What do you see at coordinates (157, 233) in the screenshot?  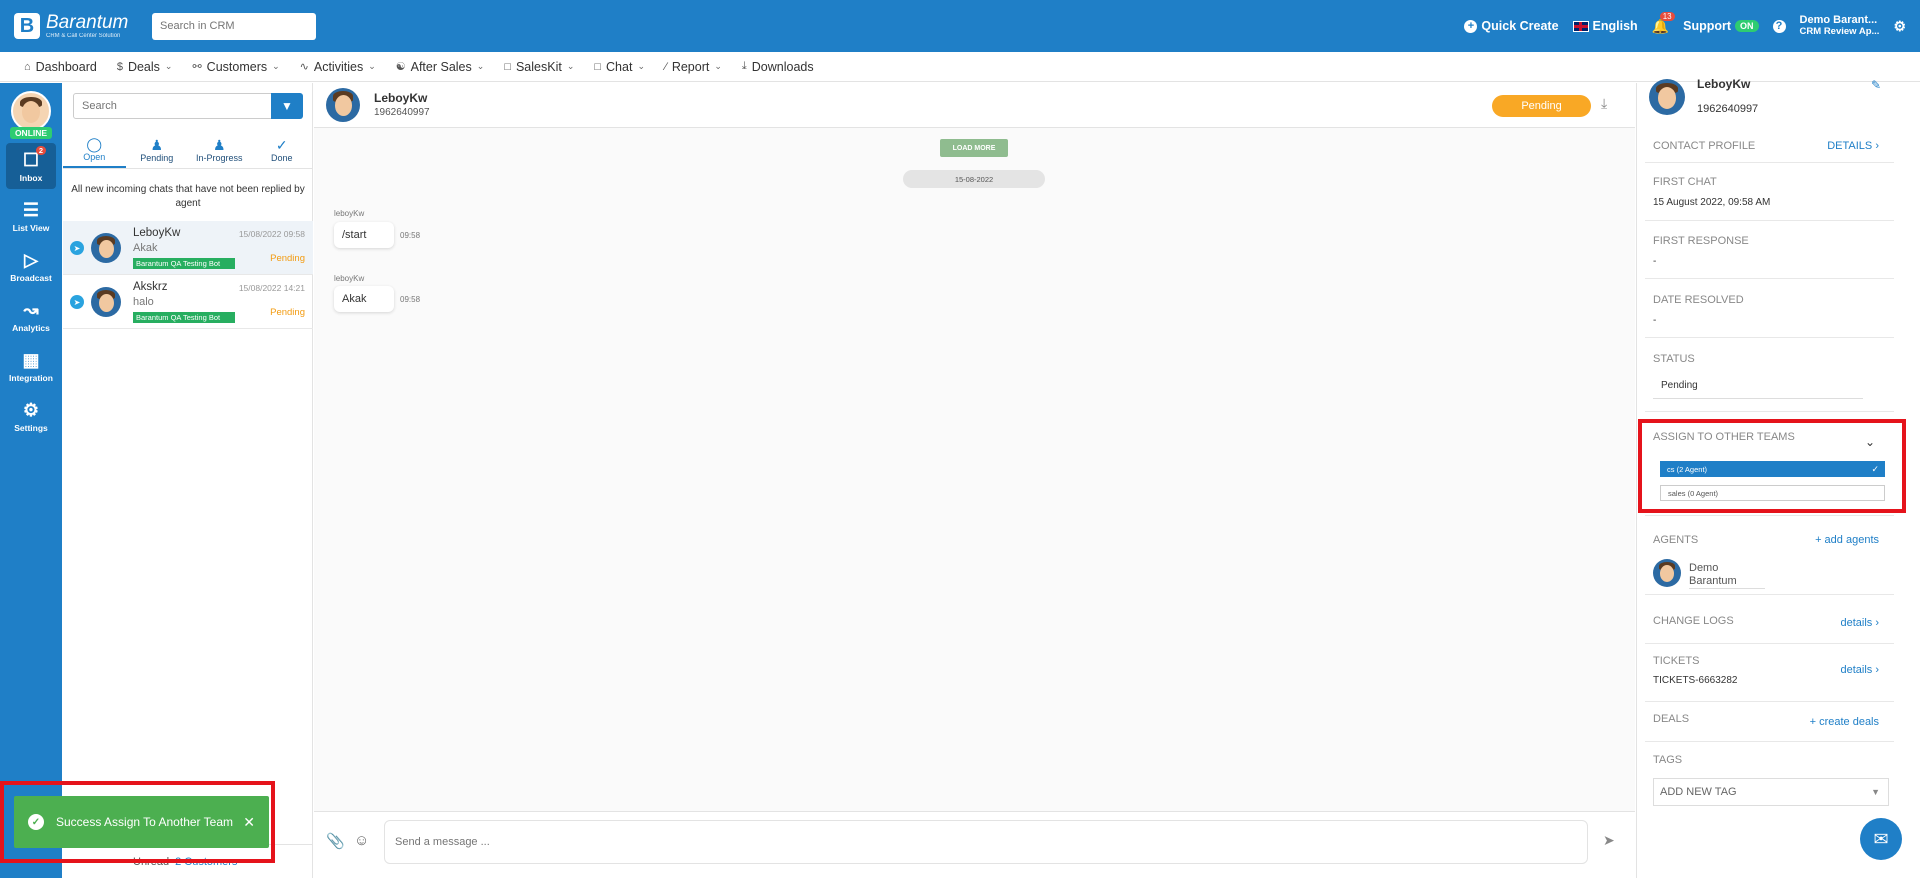 I see `chat-contact-name: LeboyKw` at bounding box center [157, 233].